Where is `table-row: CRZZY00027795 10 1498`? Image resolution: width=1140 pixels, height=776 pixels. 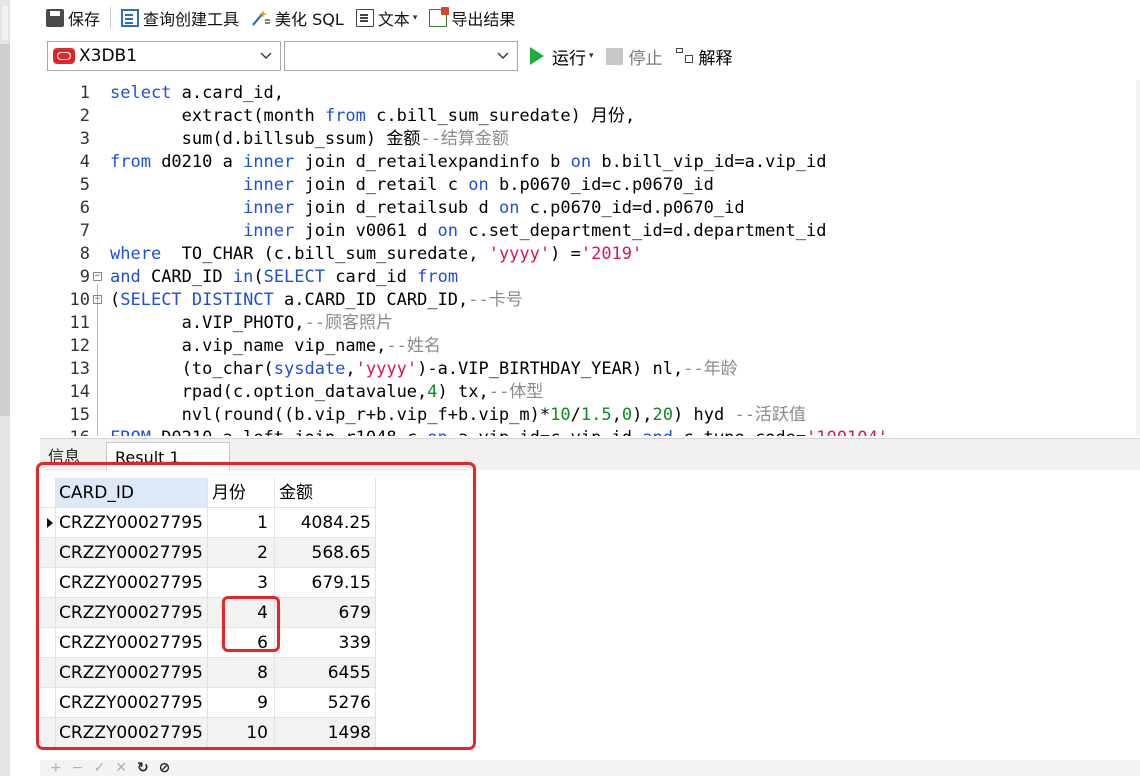
table-row: CRZZY00027795 10 1498 is located at coordinates (208, 733).